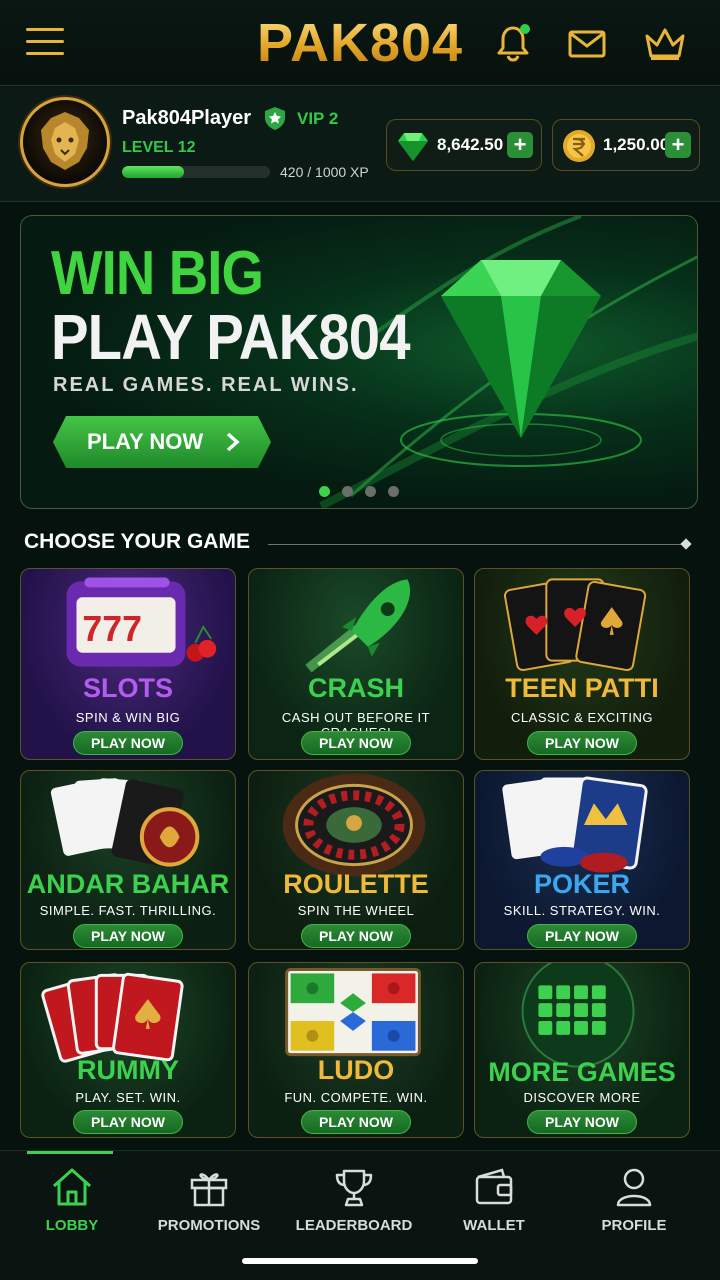 The width and height of the screenshot is (720, 1280). I want to click on svg-text: 777, so click(112, 629).